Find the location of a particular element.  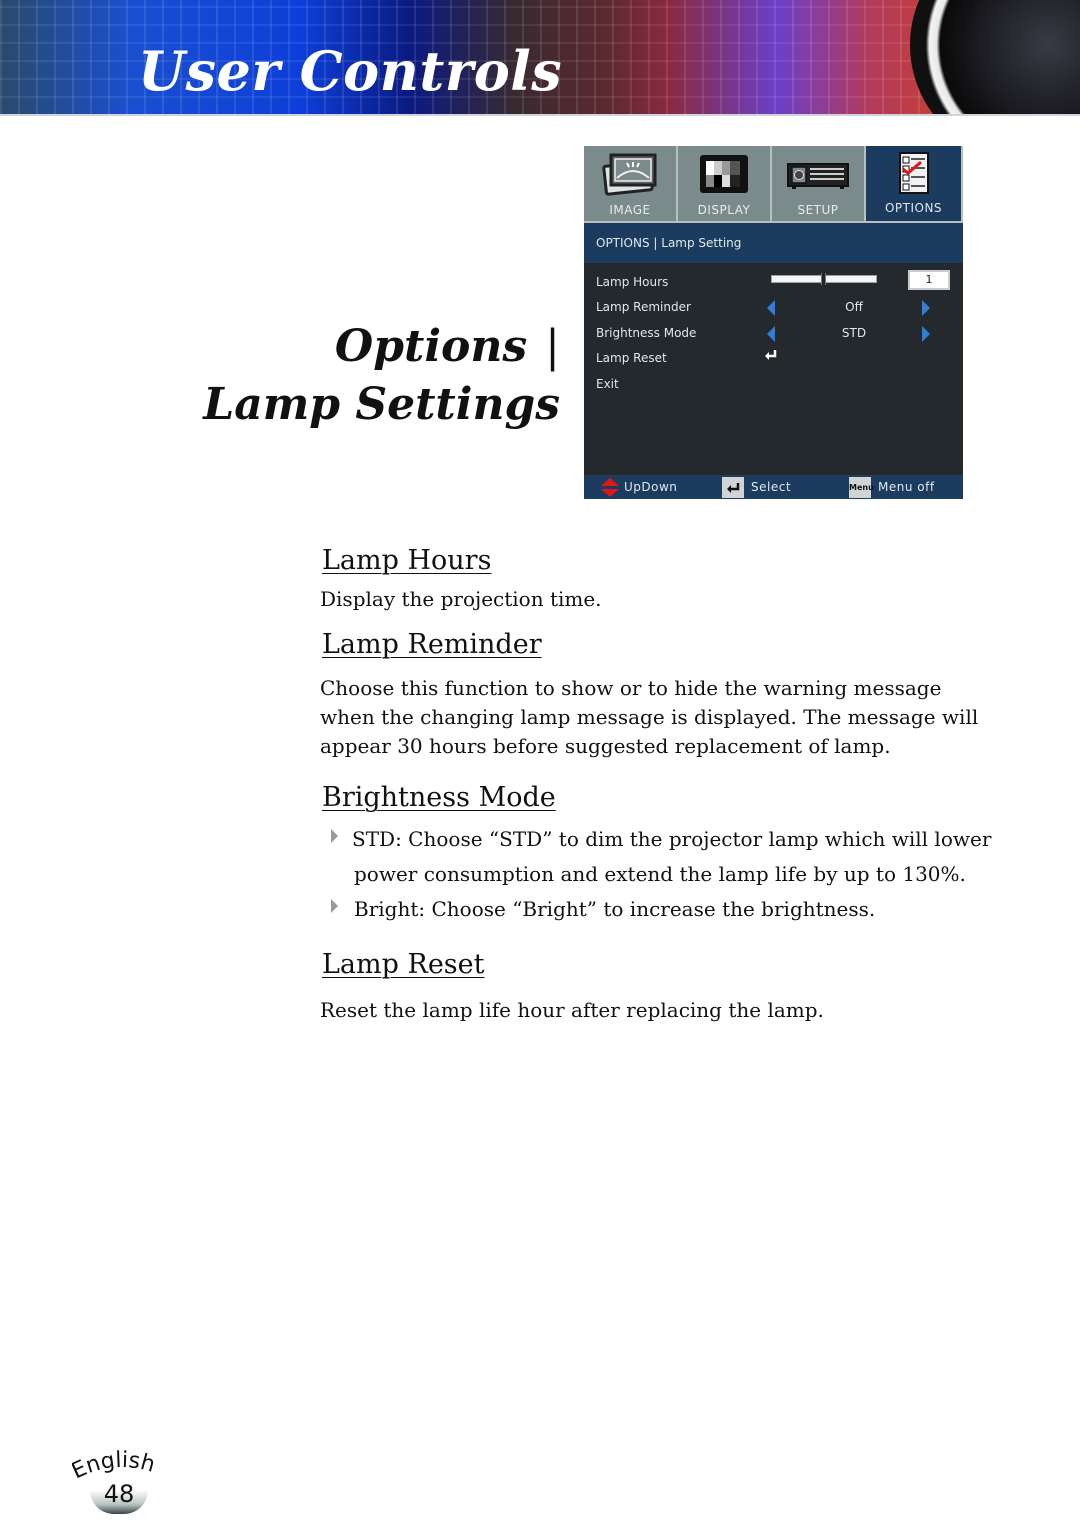

page-number: 48 is located at coordinates (119, 1494).